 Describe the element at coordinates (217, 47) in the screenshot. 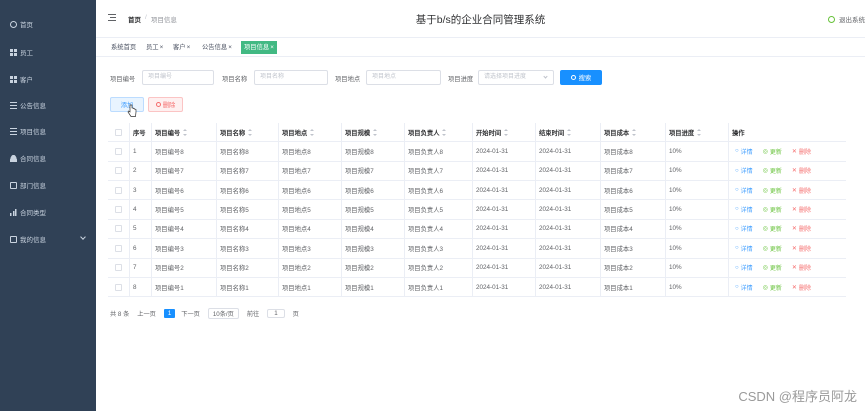

I see `tag-3: 公告信息×` at that location.